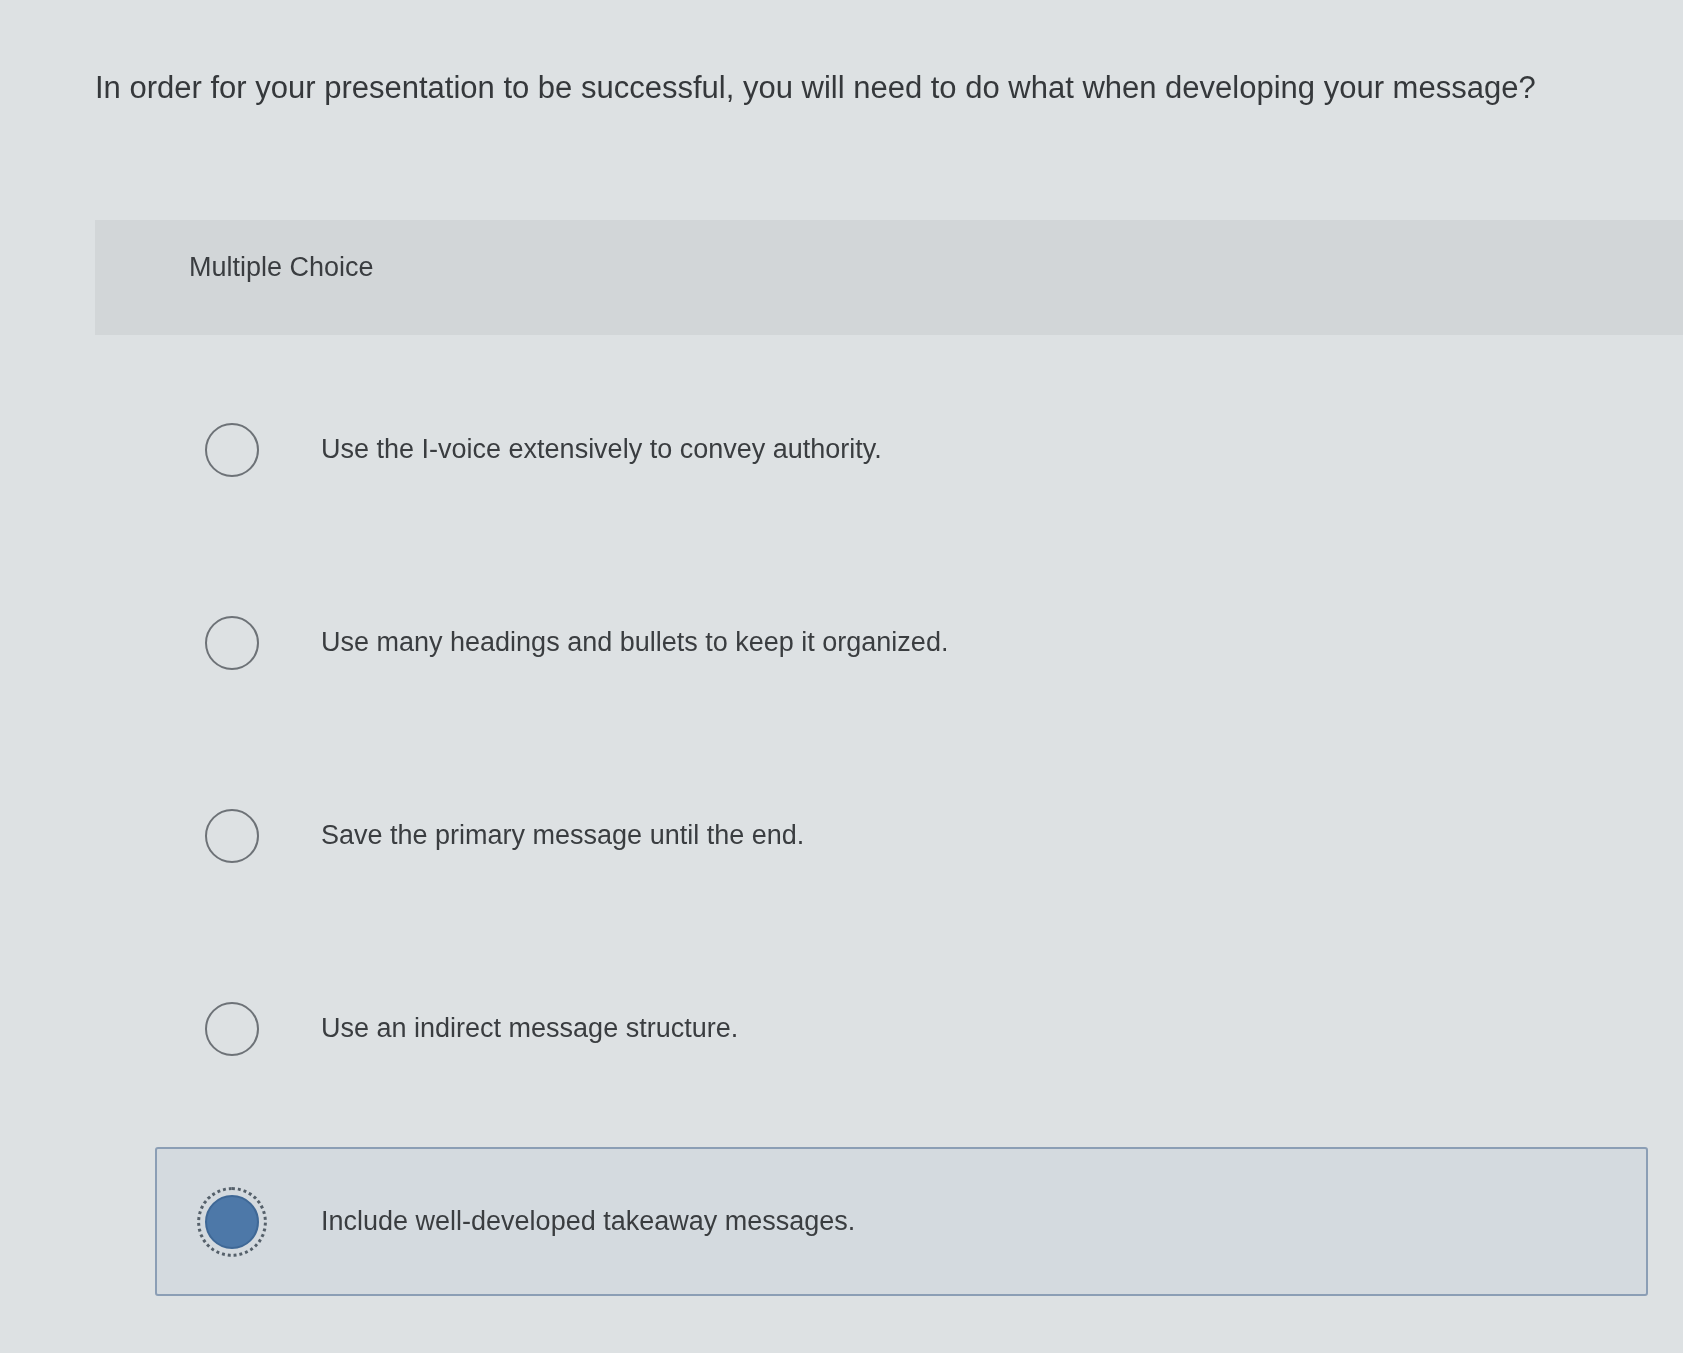 This screenshot has height=1353, width=1683. Describe the element at coordinates (901, 835) in the screenshot. I see `answer-option: Save the primary message until the end.` at that location.